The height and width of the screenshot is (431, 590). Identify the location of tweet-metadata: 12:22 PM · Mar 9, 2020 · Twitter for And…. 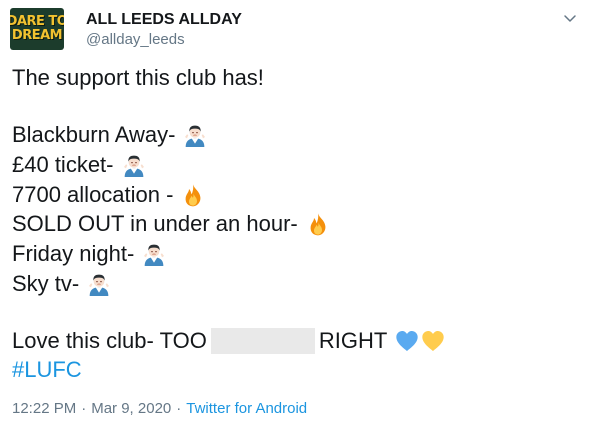
(159, 408).